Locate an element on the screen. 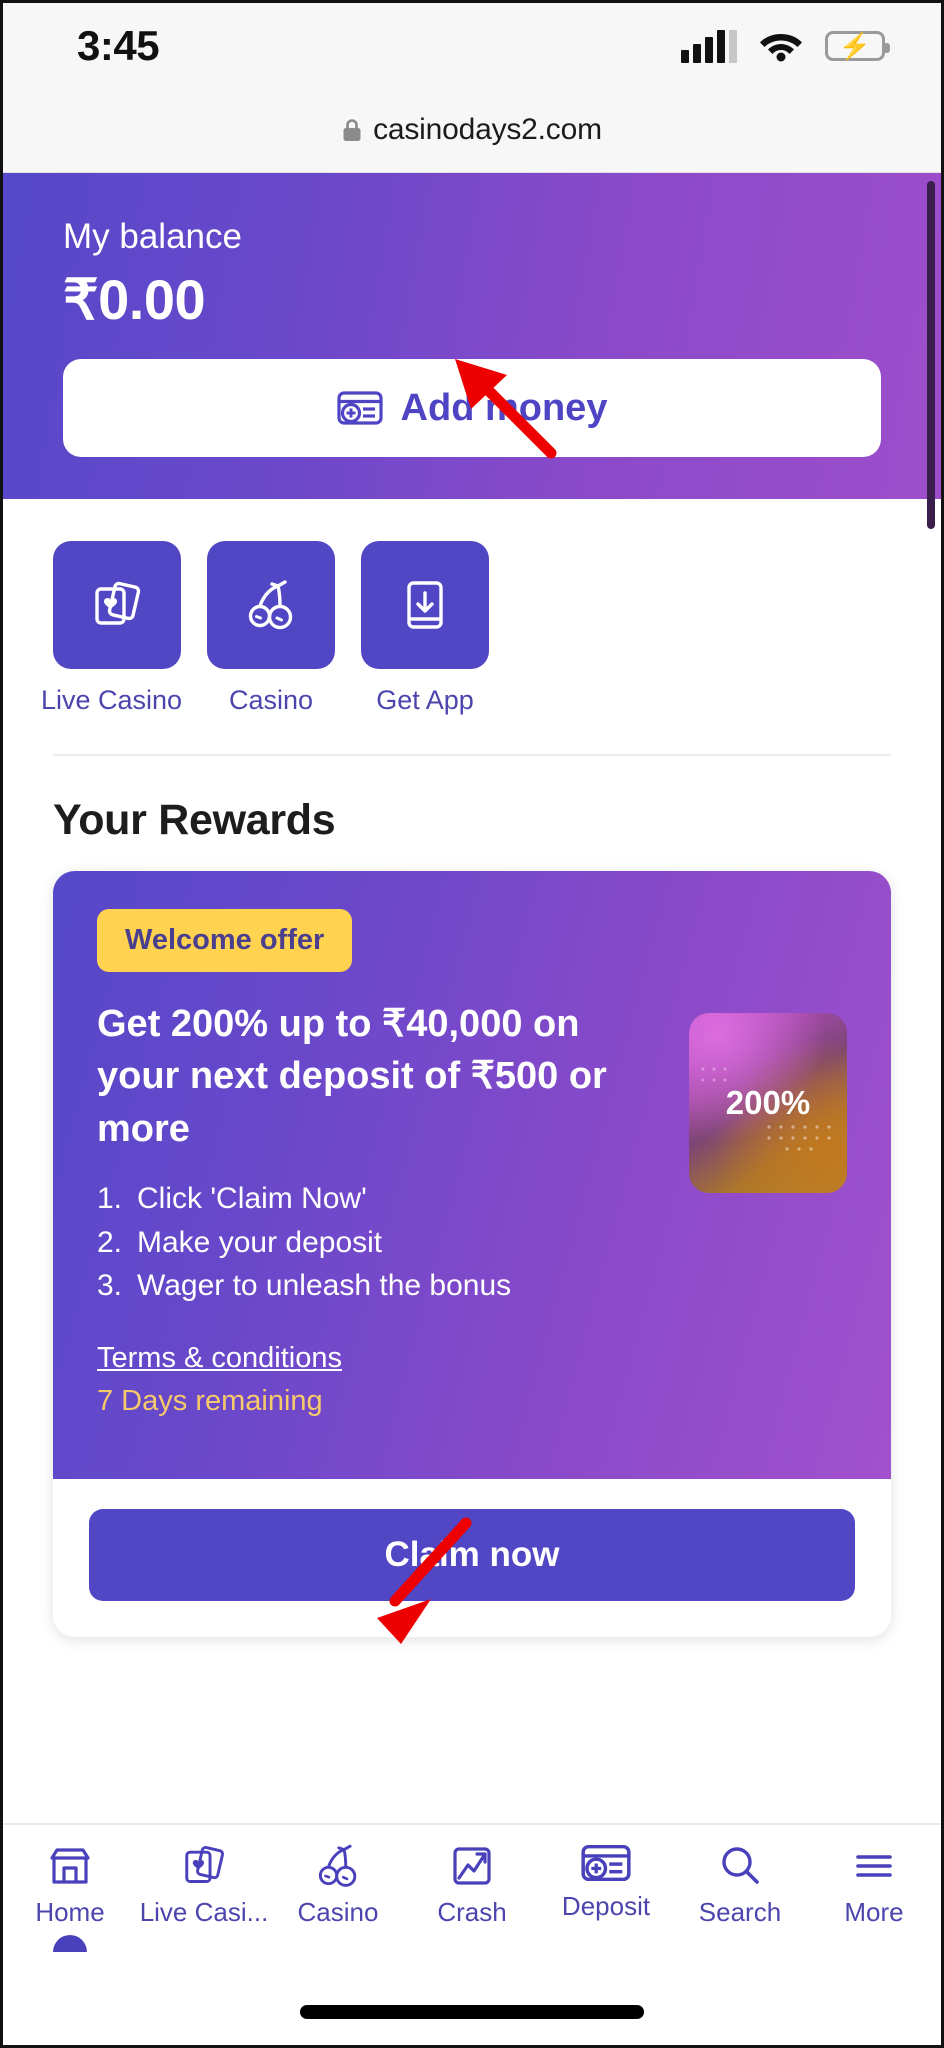 The height and width of the screenshot is (2048, 944). rewards-section-title: Your Rewards is located at coordinates (194, 820).